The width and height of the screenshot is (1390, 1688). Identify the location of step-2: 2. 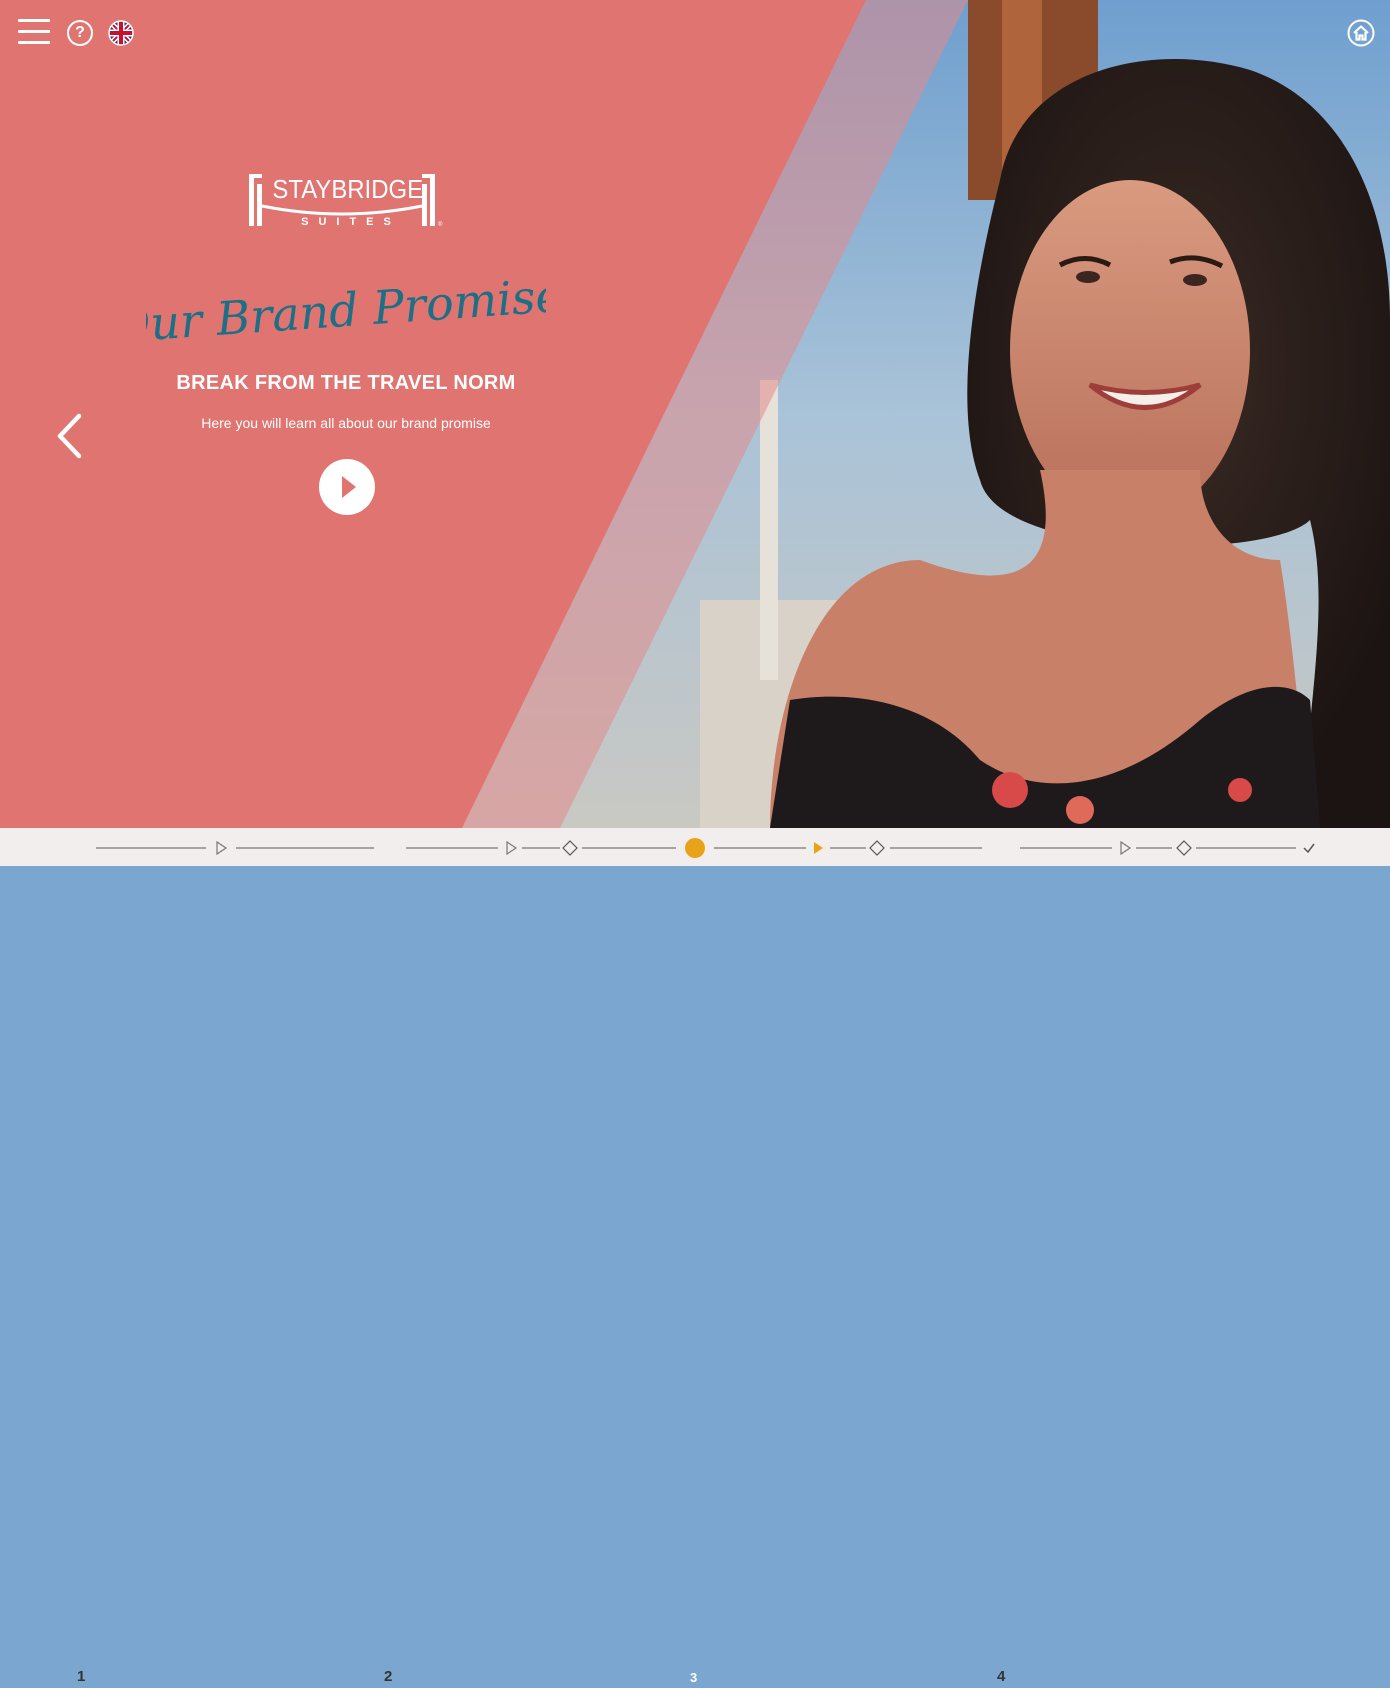
(388, 1677).